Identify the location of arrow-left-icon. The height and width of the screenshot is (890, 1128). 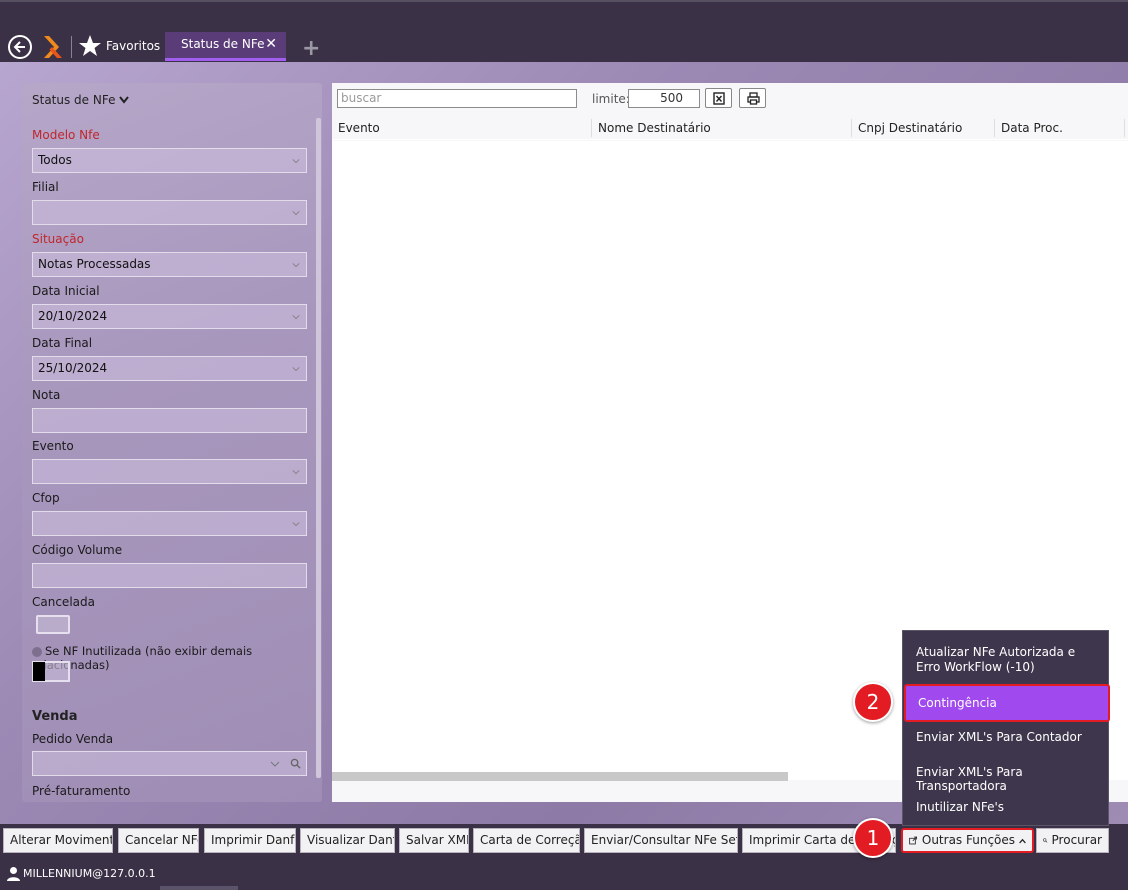
(19, 47).